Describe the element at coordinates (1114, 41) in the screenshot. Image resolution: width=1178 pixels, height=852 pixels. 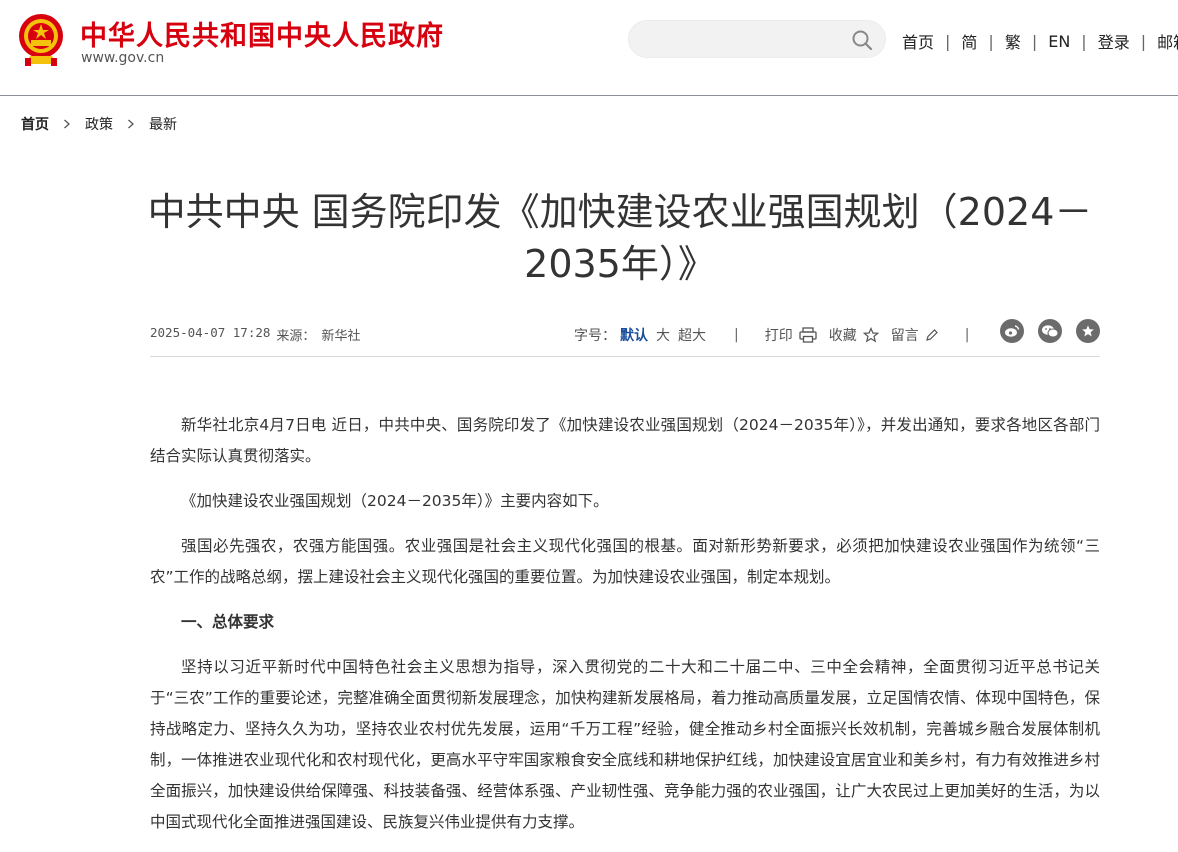
I see `nav-login-link: 登录` at that location.